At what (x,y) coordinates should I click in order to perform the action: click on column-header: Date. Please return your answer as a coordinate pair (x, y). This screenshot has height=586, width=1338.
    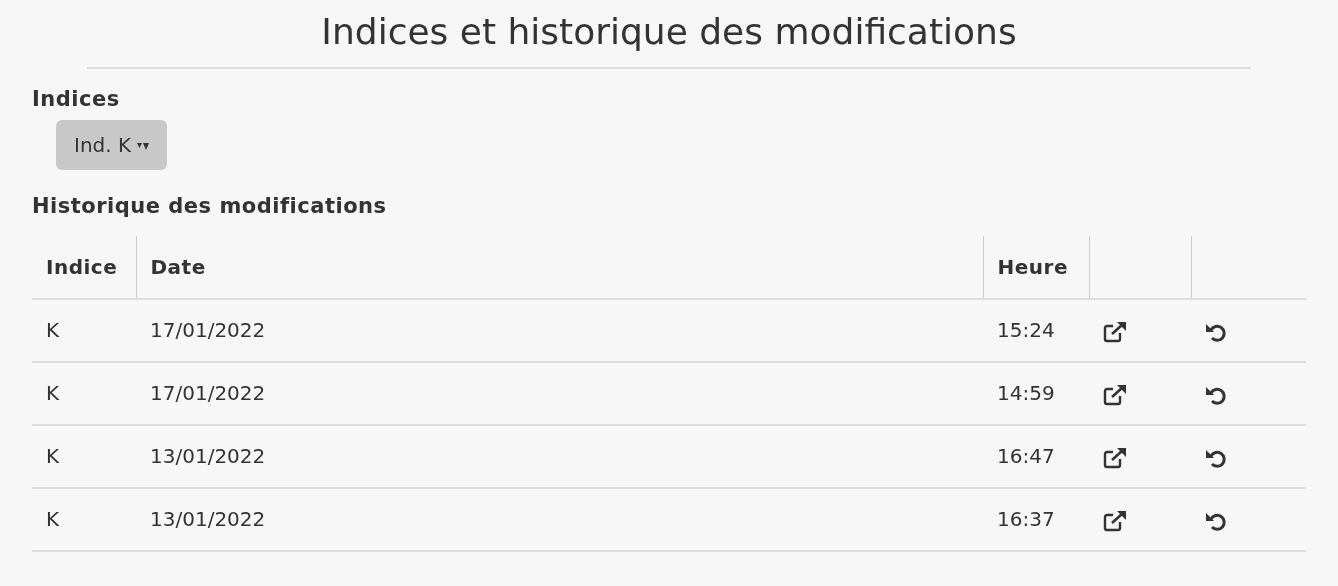
    Looking at the image, I should click on (559, 267).